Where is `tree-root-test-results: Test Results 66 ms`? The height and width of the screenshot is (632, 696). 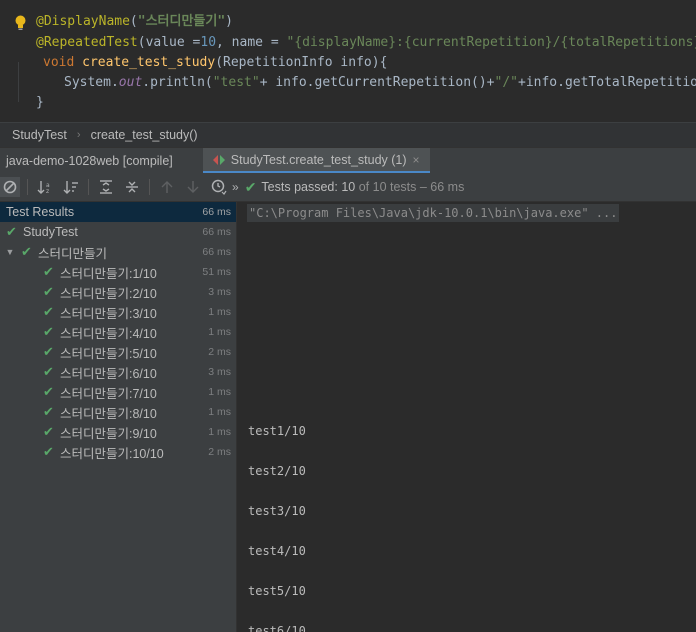 tree-root-test-results: Test Results 66 ms is located at coordinates (118, 212).